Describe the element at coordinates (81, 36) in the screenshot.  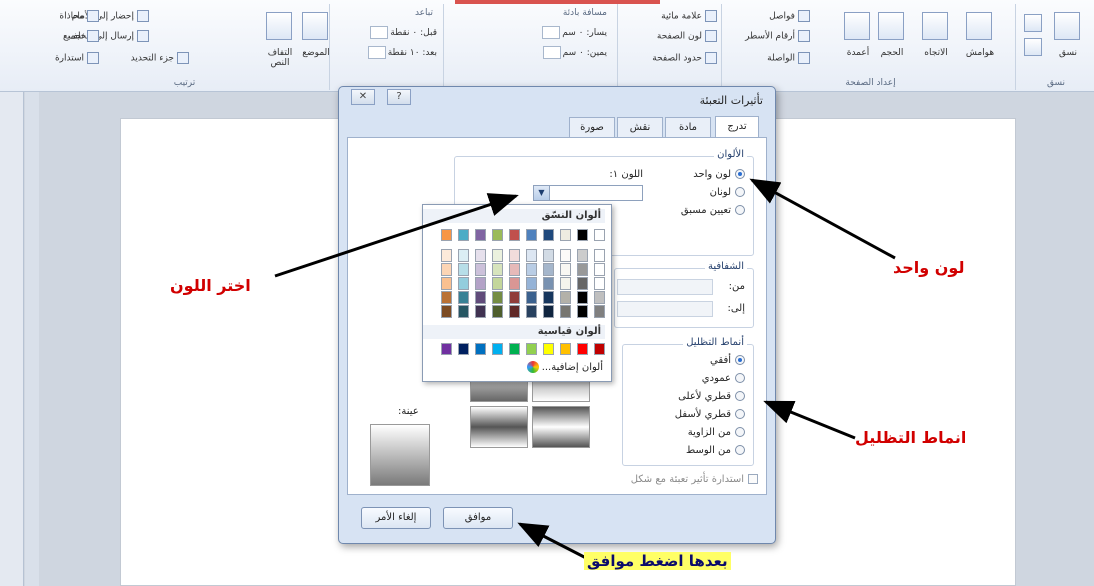
I see `group-button: تجميع` at that location.